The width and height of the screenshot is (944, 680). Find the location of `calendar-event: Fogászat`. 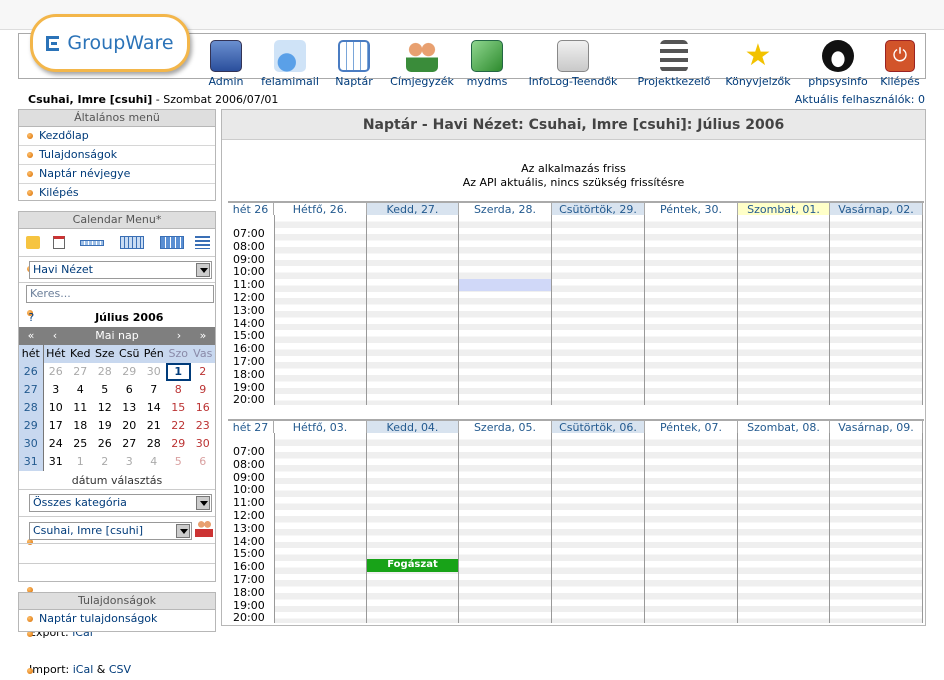

calendar-event: Fogászat is located at coordinates (412, 566).